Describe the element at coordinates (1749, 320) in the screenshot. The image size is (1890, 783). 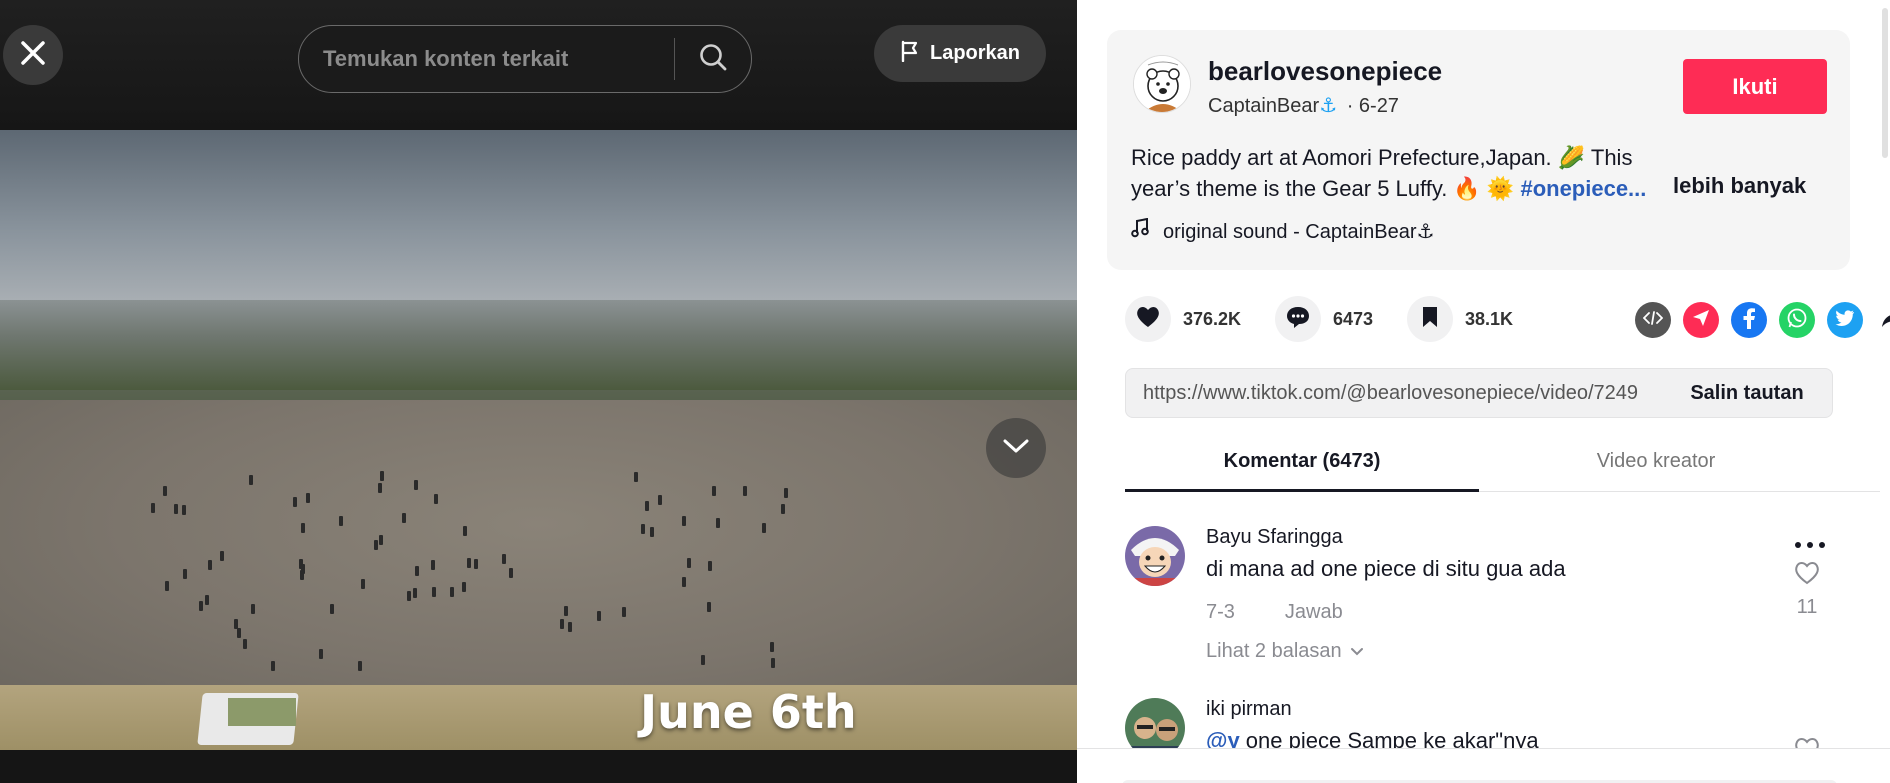
I see `facebook-share-button` at that location.